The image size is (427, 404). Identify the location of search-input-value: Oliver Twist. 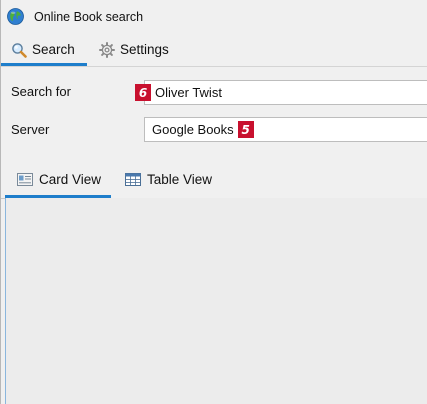
(188, 92).